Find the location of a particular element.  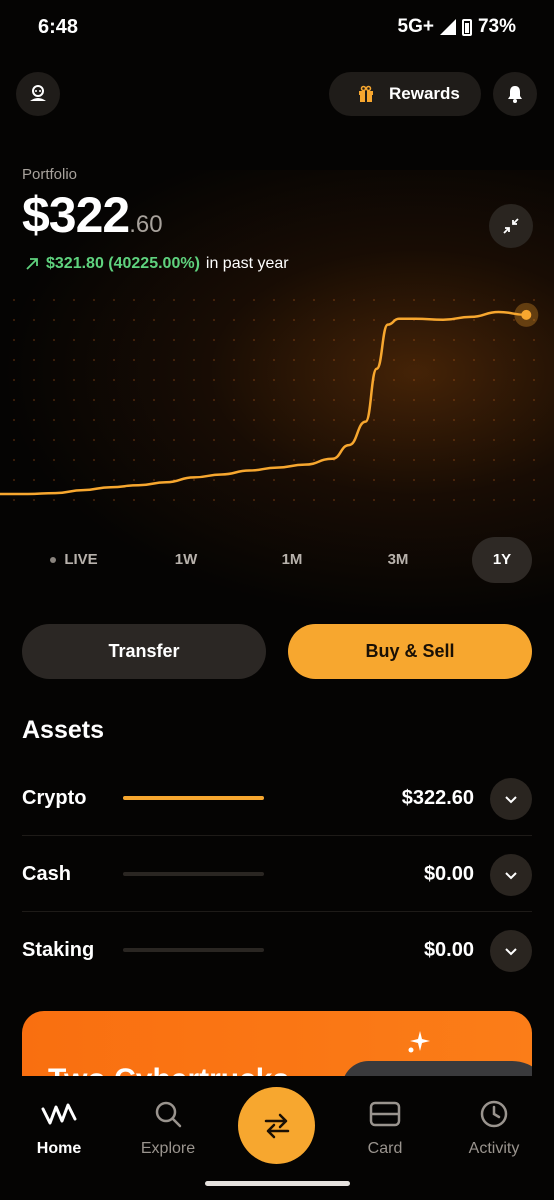

asset-row-crypto: Crypto $322.60 is located at coordinates (277, 798).